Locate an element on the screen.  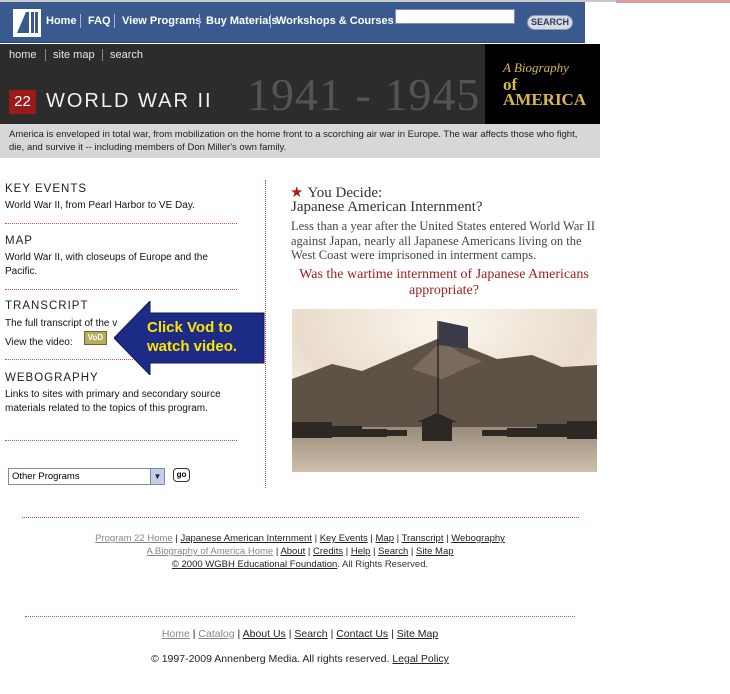
program-number-badge: 22 is located at coordinates (22, 102).